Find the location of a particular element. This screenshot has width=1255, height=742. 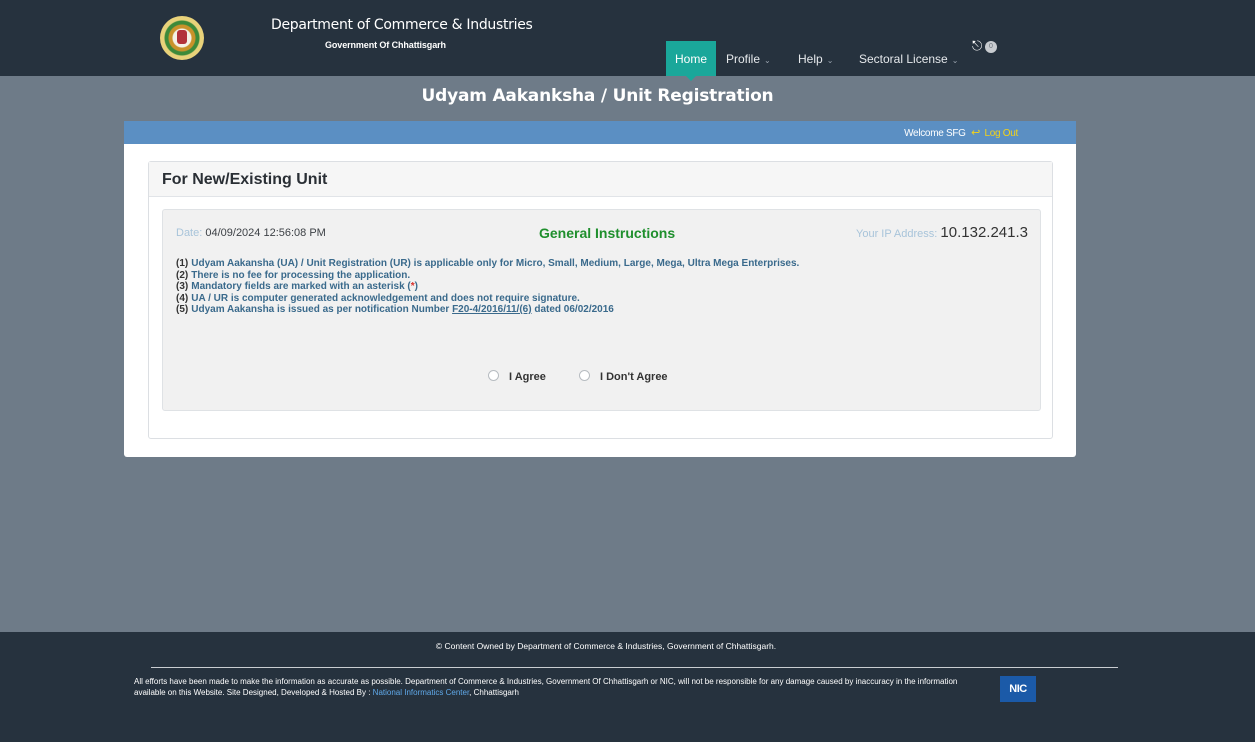

nav-home: Home is located at coordinates (691, 61).